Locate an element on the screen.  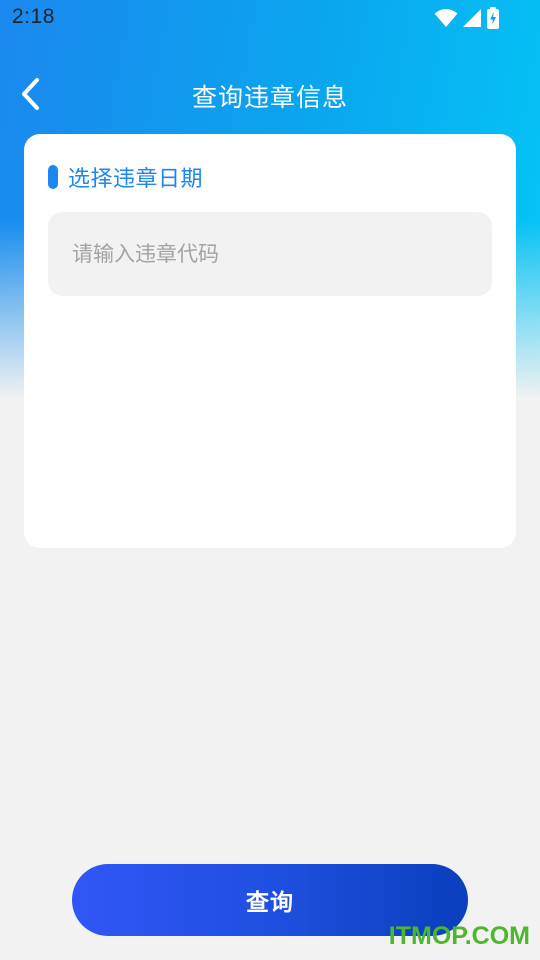
section-marker is located at coordinates (53, 177).